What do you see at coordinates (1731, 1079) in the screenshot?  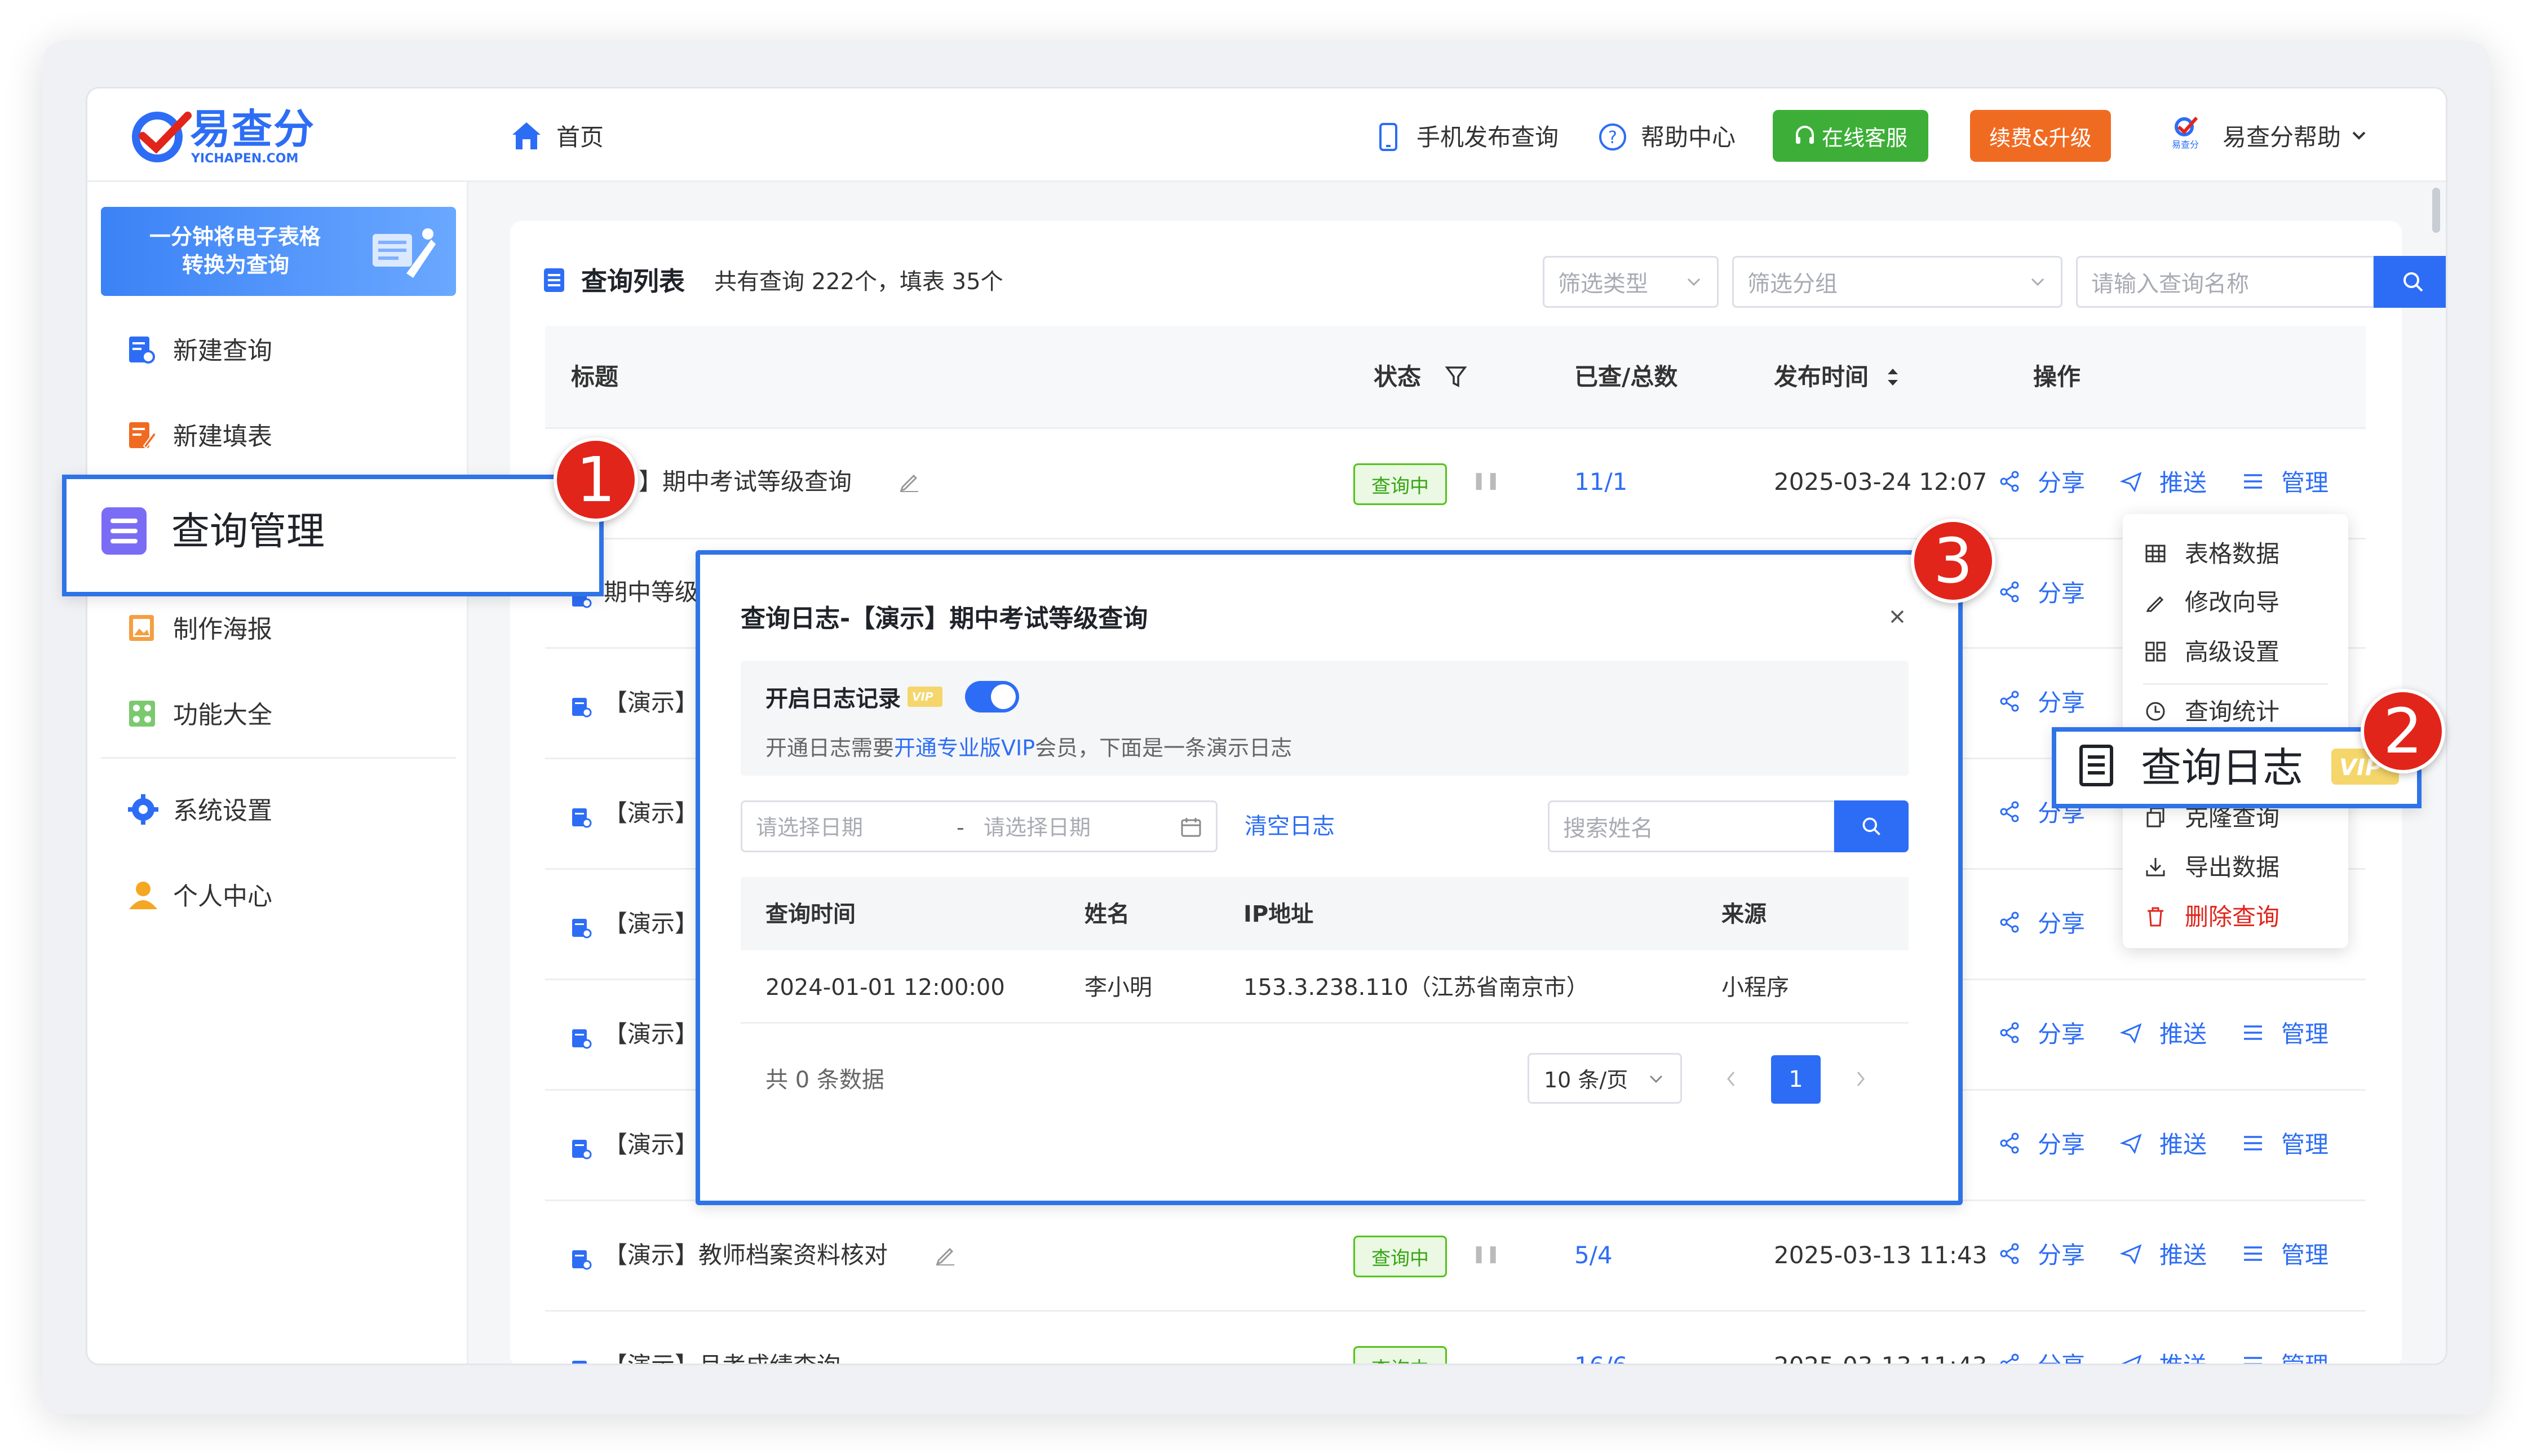 I see `chevron-left-icon` at bounding box center [1731, 1079].